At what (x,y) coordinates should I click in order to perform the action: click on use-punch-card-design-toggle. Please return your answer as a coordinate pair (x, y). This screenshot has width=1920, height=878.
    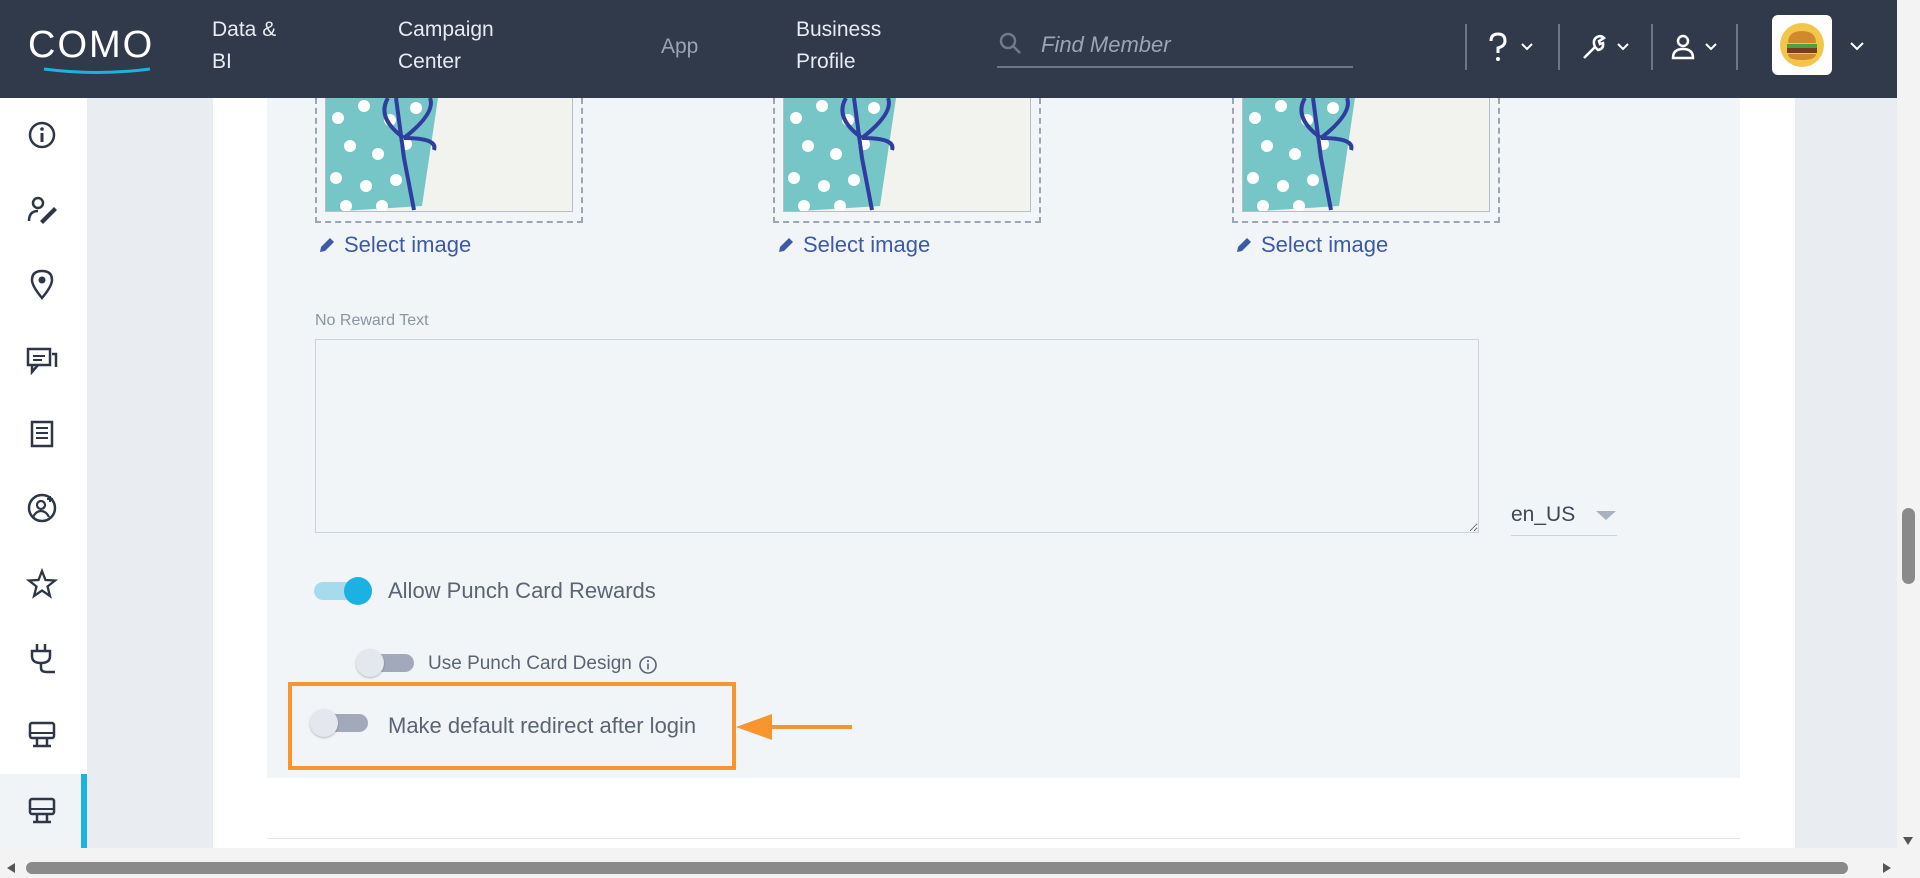
    Looking at the image, I should click on (386, 663).